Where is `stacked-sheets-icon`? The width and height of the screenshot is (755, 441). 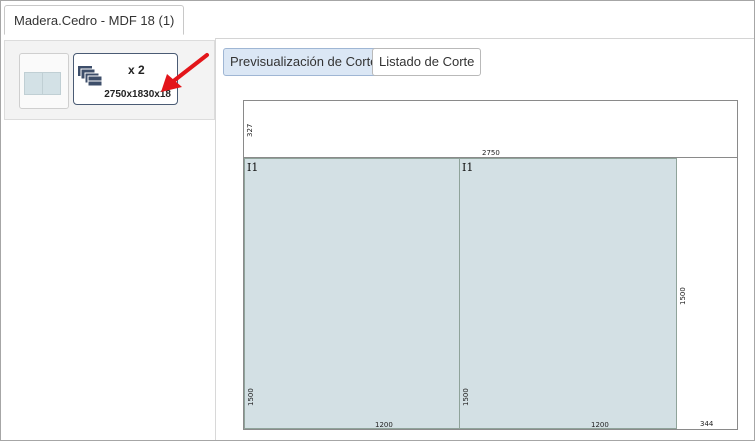
stacked-sheets-icon is located at coordinates (90, 76).